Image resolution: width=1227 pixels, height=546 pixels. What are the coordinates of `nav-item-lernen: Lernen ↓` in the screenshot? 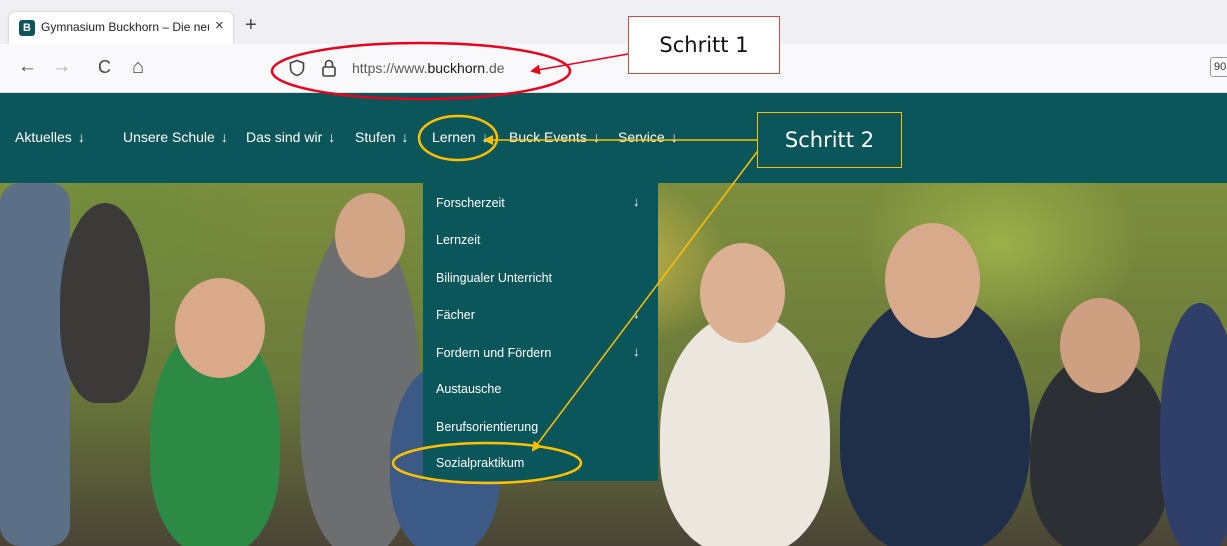 It's located at (460, 137).